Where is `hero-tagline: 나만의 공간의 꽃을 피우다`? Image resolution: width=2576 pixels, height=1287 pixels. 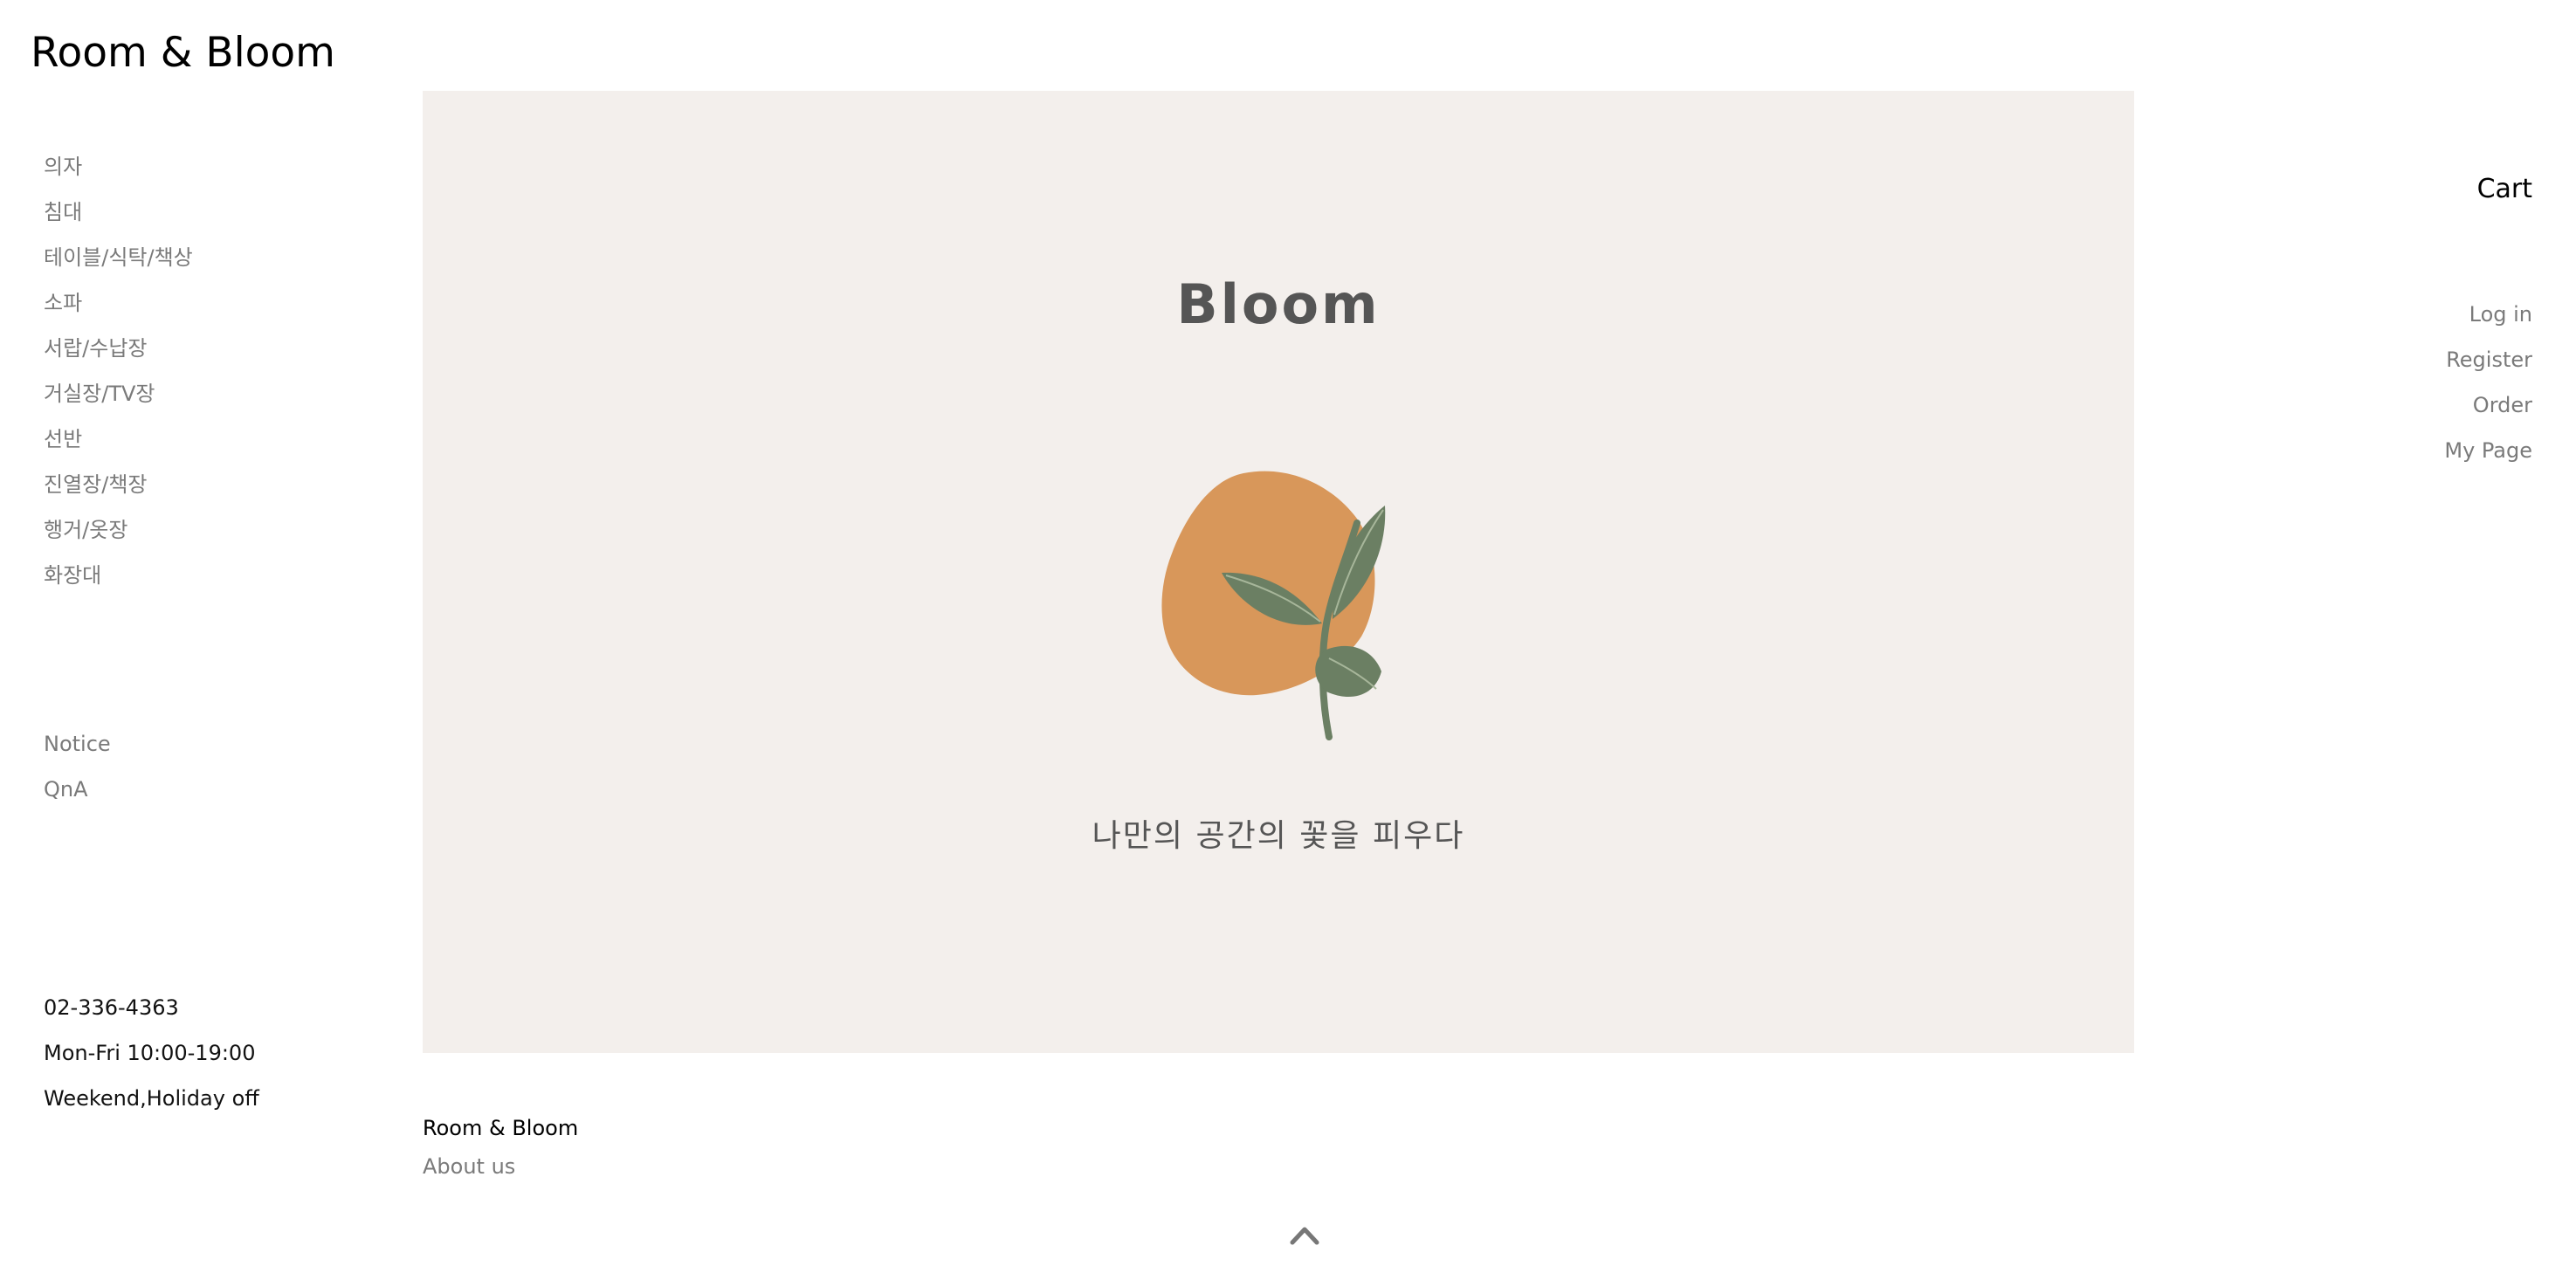
hero-tagline: 나만의 공간의 꽃을 피우다 is located at coordinates (1278, 836).